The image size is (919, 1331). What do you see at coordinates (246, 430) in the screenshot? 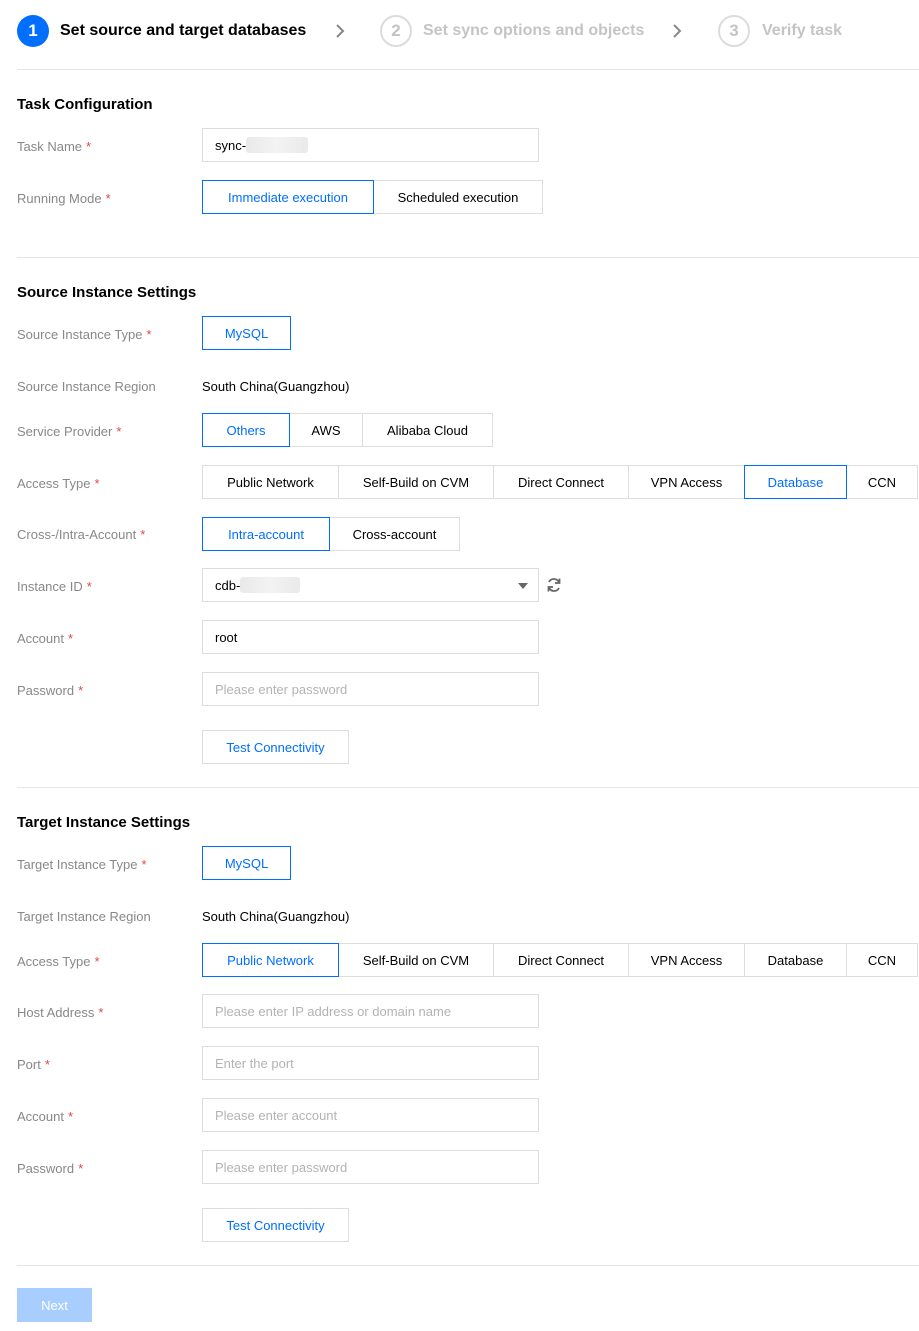
I see `provider-others-option: Others` at bounding box center [246, 430].